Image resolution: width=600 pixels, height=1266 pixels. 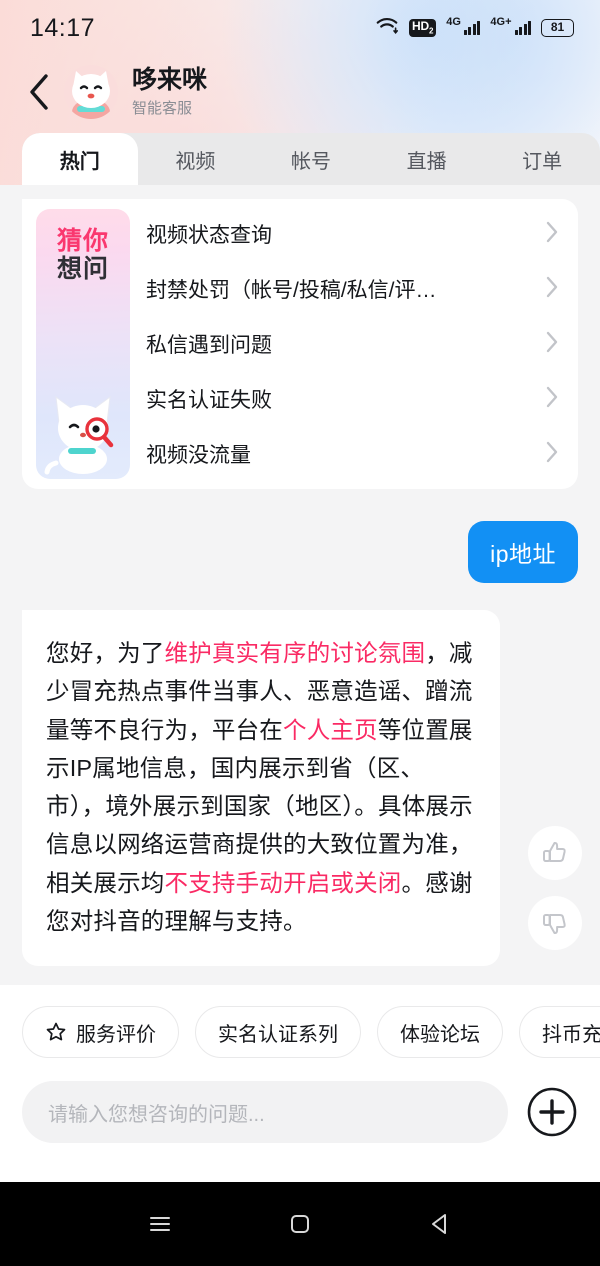 I want to click on user-message-bubble: ip地址, so click(x=523, y=552).